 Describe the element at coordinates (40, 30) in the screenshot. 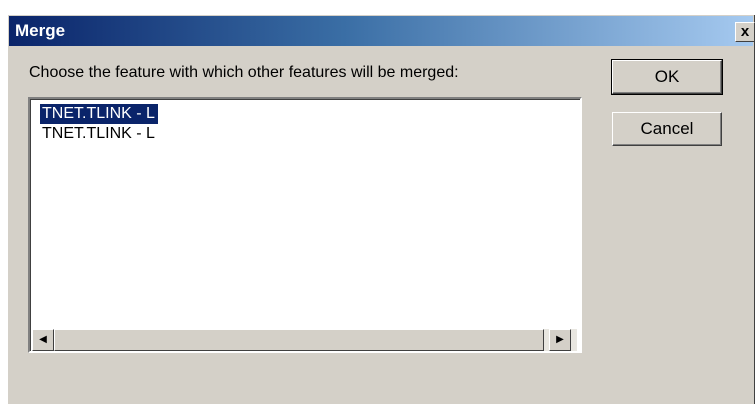

I see `window-title: Merge` at that location.